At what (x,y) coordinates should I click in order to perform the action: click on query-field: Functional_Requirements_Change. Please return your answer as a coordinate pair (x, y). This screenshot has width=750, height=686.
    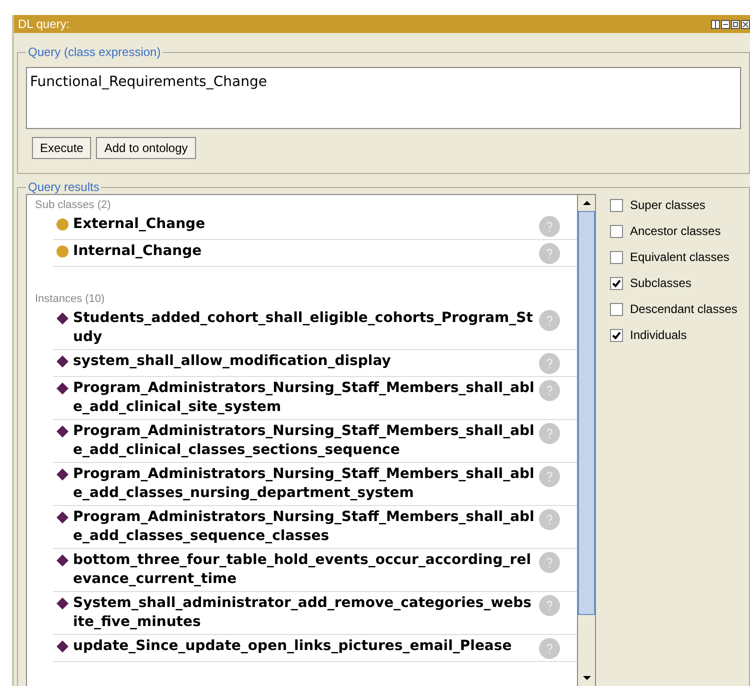
    Looking at the image, I should click on (383, 98).